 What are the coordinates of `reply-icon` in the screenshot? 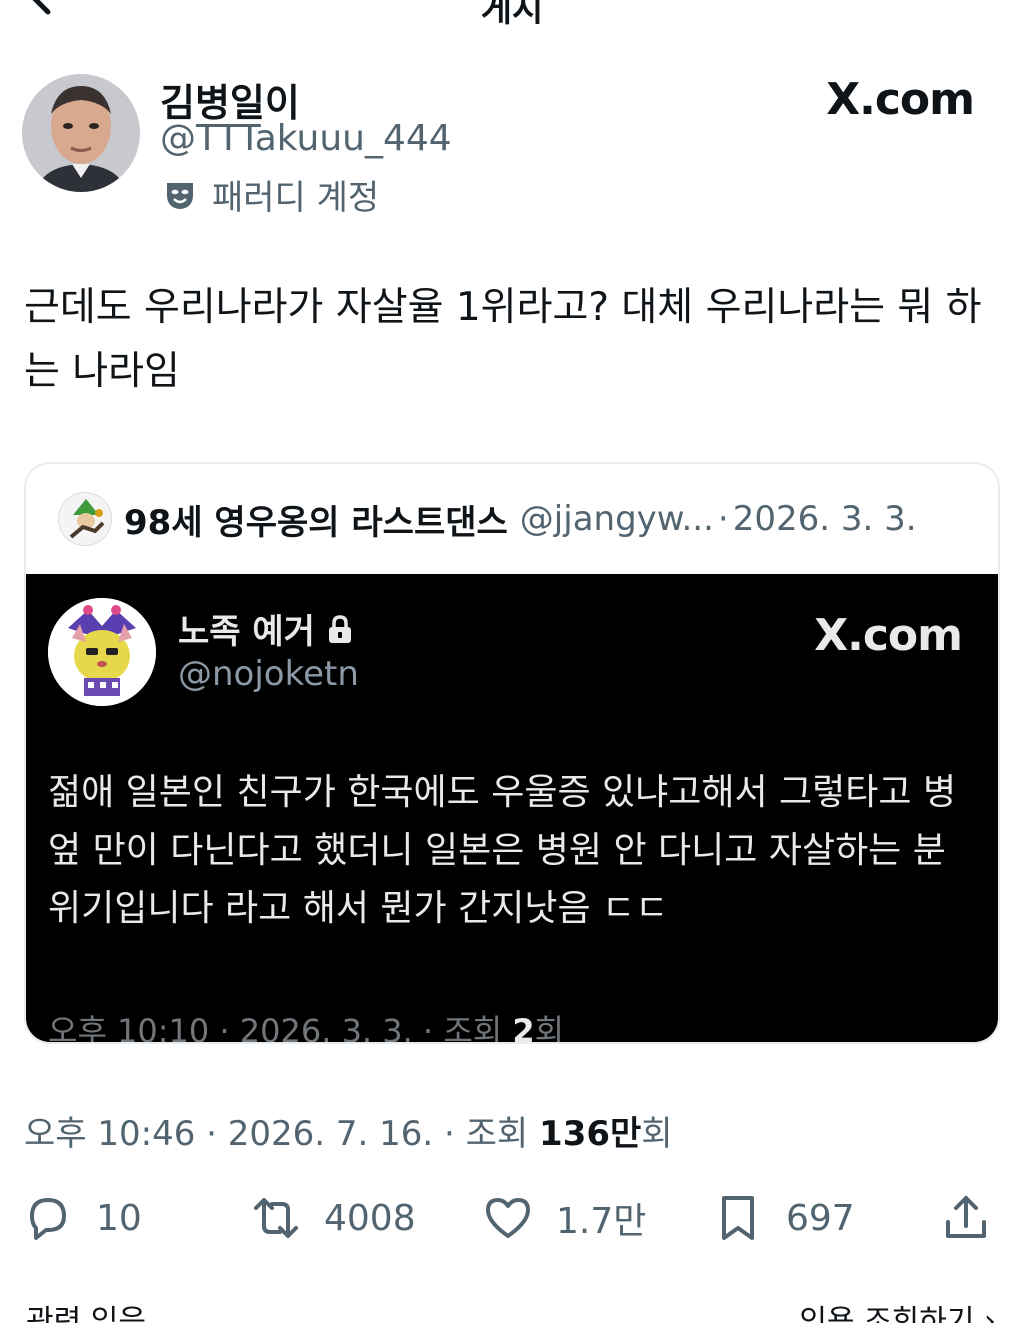 It's located at (48, 1219).